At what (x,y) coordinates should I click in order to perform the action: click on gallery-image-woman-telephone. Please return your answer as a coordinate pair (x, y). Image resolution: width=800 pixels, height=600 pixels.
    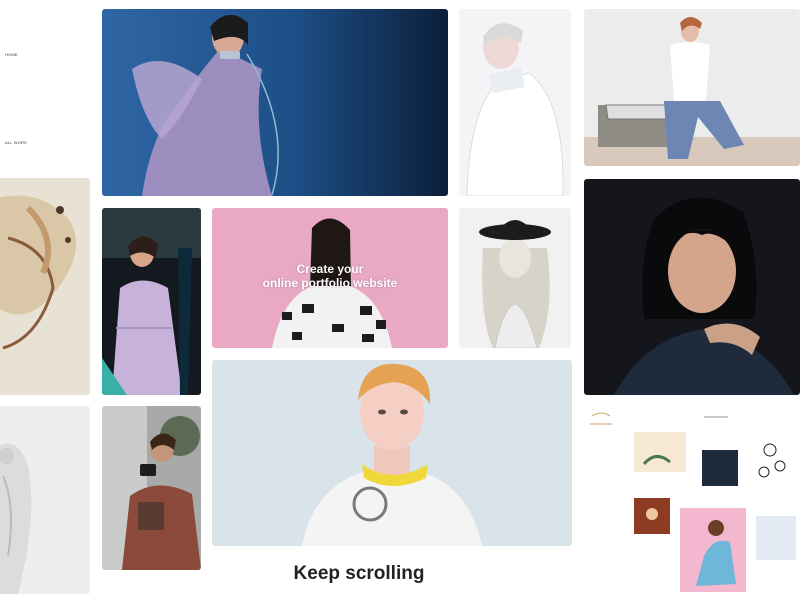
    Looking at the image, I should click on (275, 102).